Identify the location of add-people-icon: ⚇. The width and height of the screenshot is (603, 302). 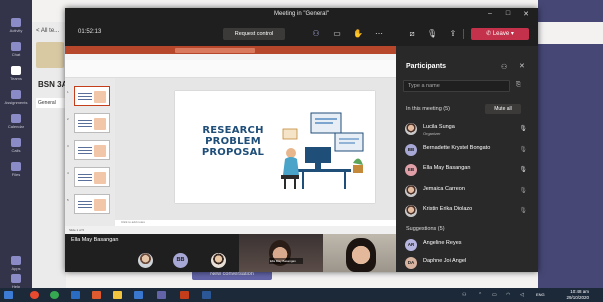
(504, 67).